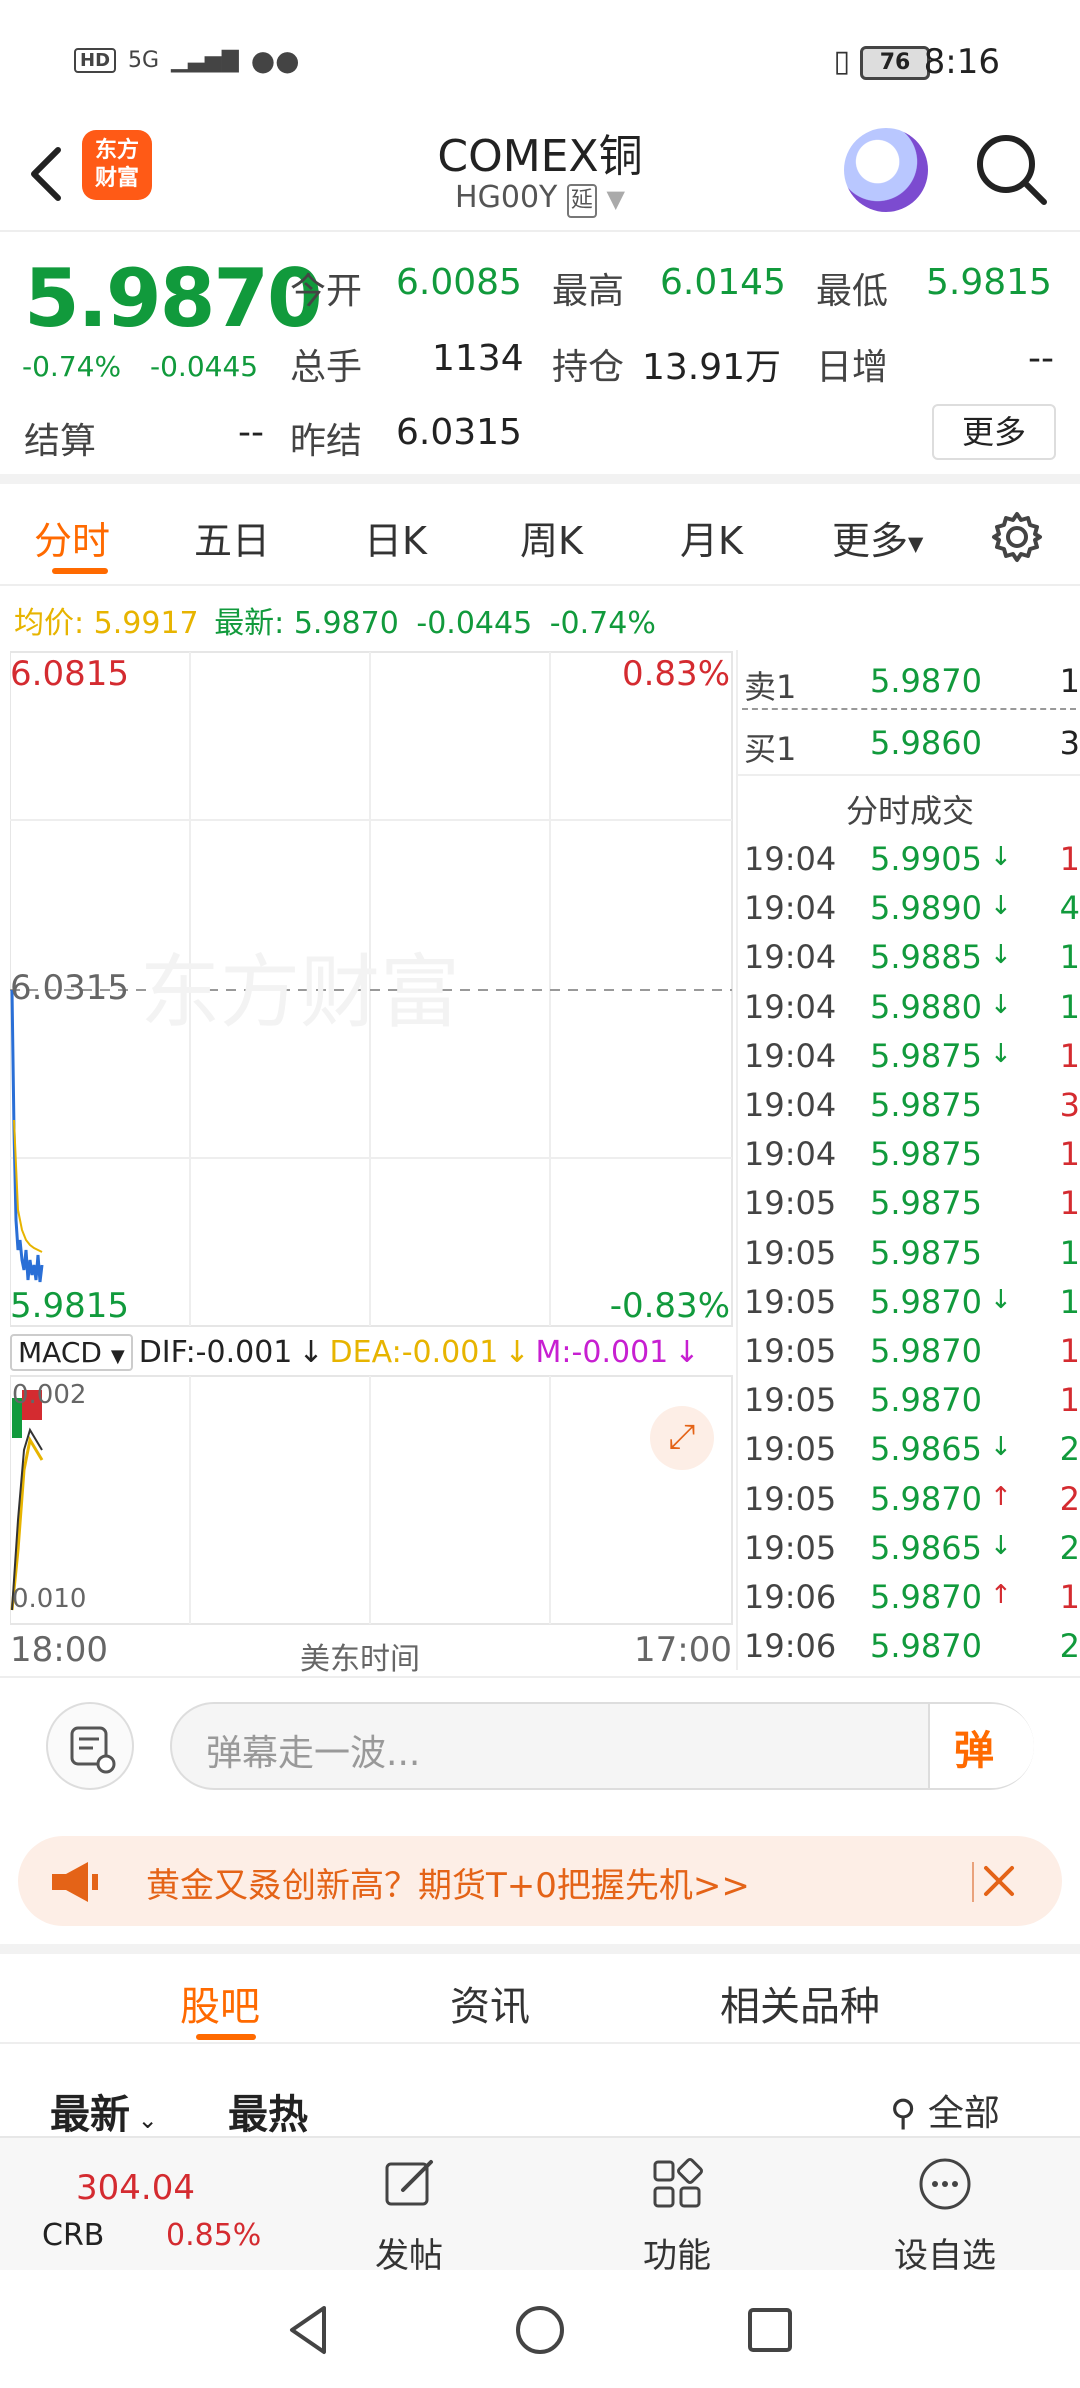 The width and height of the screenshot is (1080, 2388). I want to click on sell1-volume: 1, so click(1069, 681).